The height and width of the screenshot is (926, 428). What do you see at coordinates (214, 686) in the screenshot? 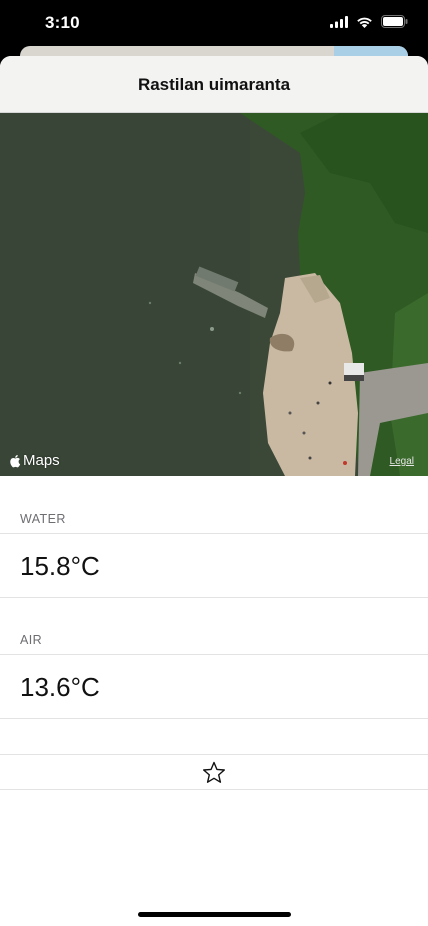
I see `air-temperature-cell: 13.6°C` at bounding box center [214, 686].